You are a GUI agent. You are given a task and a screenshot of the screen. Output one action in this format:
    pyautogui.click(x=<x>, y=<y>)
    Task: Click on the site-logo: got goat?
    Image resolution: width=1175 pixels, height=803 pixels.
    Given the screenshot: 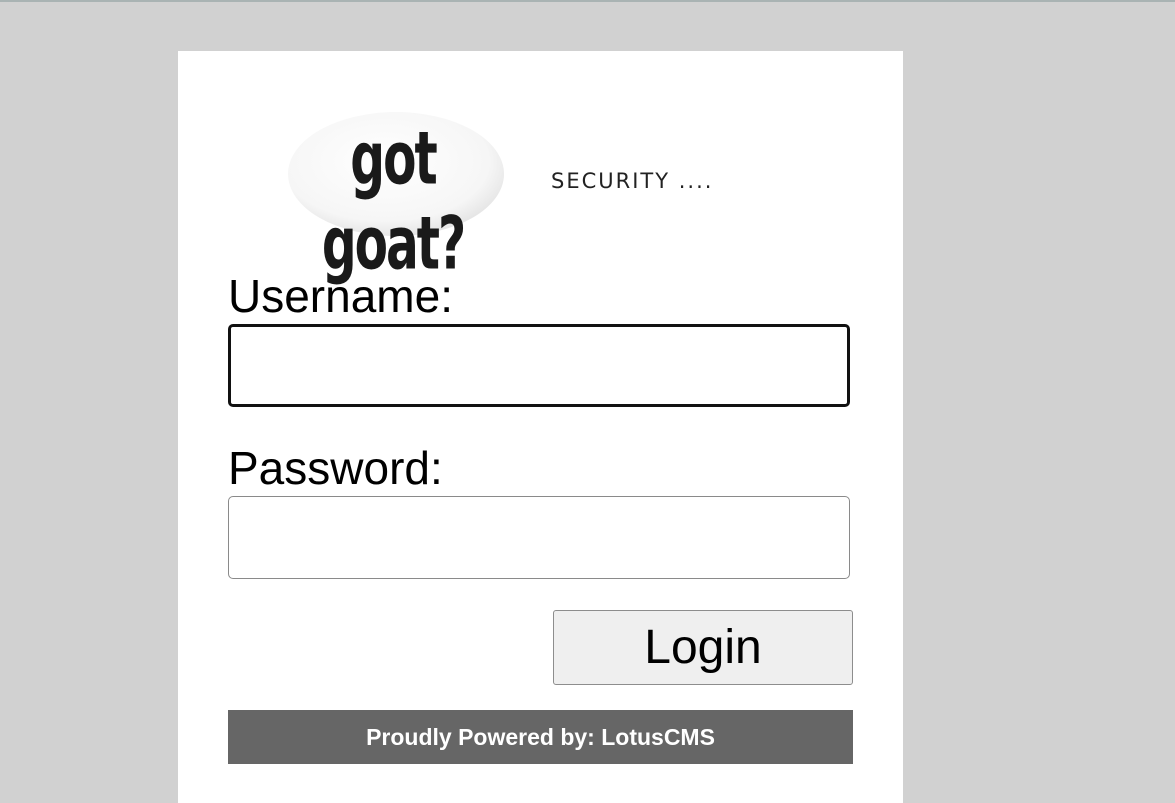 What is the action you would take?
    pyautogui.click(x=393, y=196)
    